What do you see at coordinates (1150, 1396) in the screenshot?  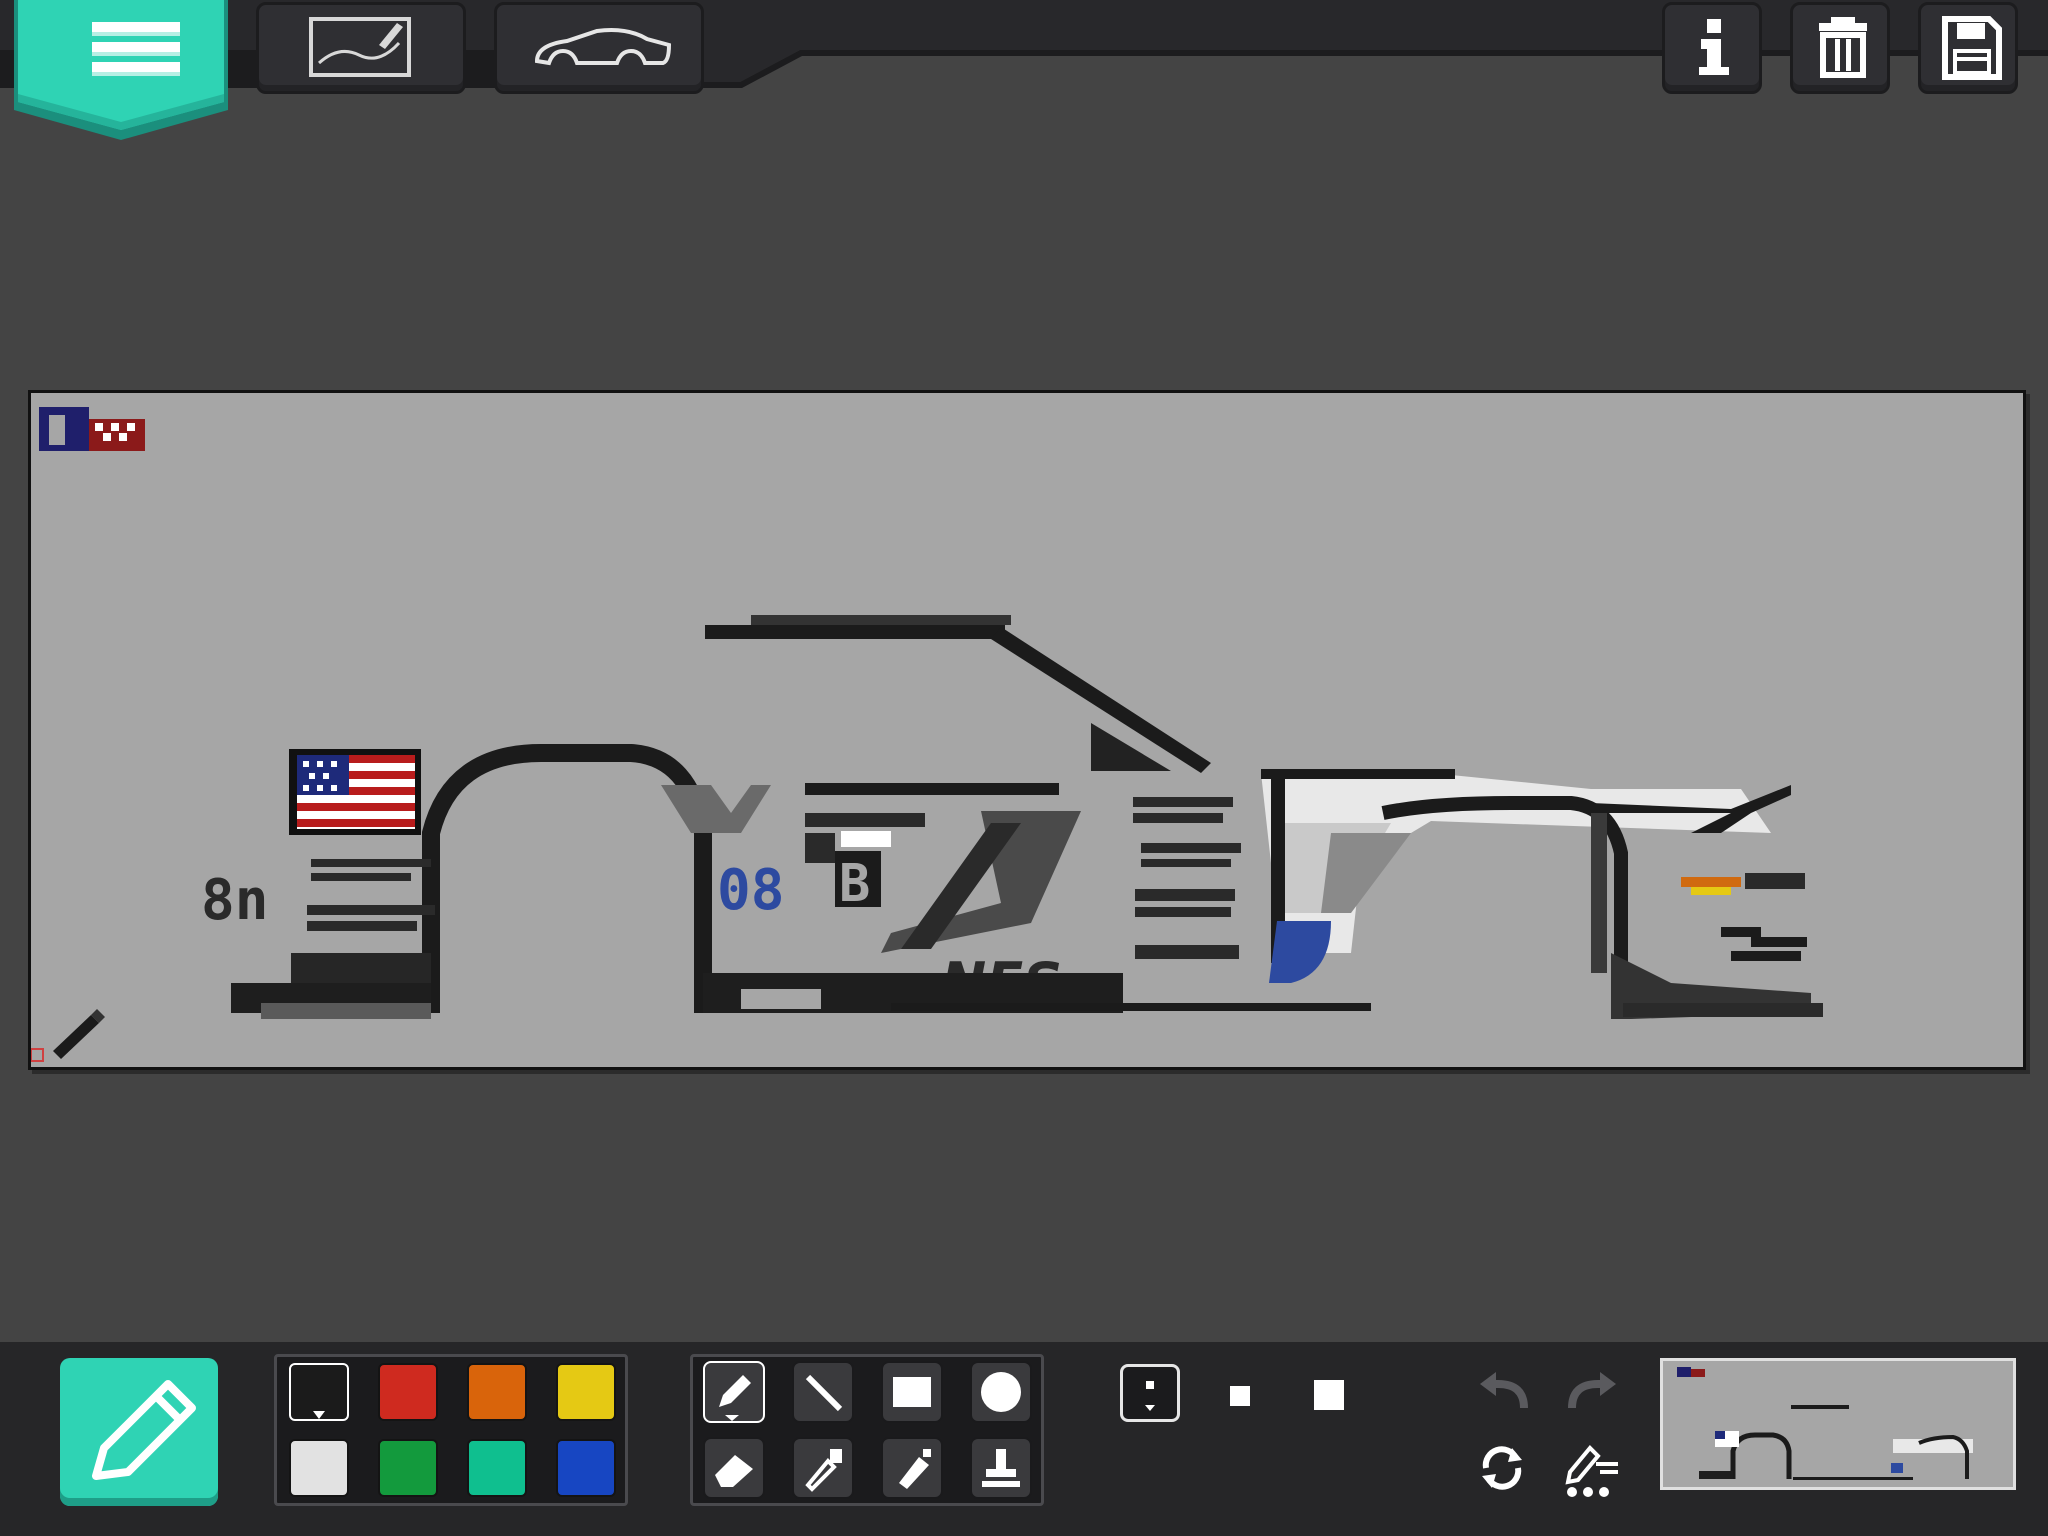 I see `dot-small-icon` at bounding box center [1150, 1396].